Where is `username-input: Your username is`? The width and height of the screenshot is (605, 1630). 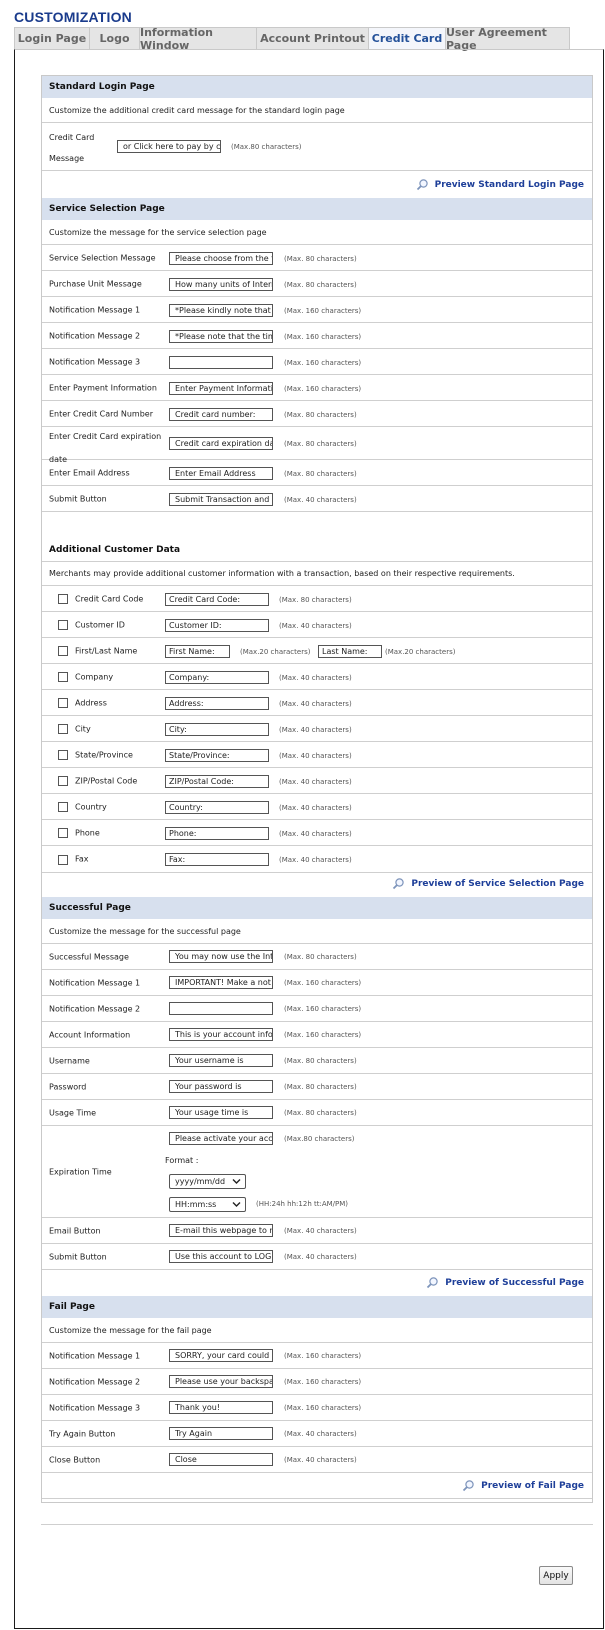
username-input: Your username is is located at coordinates (221, 1060).